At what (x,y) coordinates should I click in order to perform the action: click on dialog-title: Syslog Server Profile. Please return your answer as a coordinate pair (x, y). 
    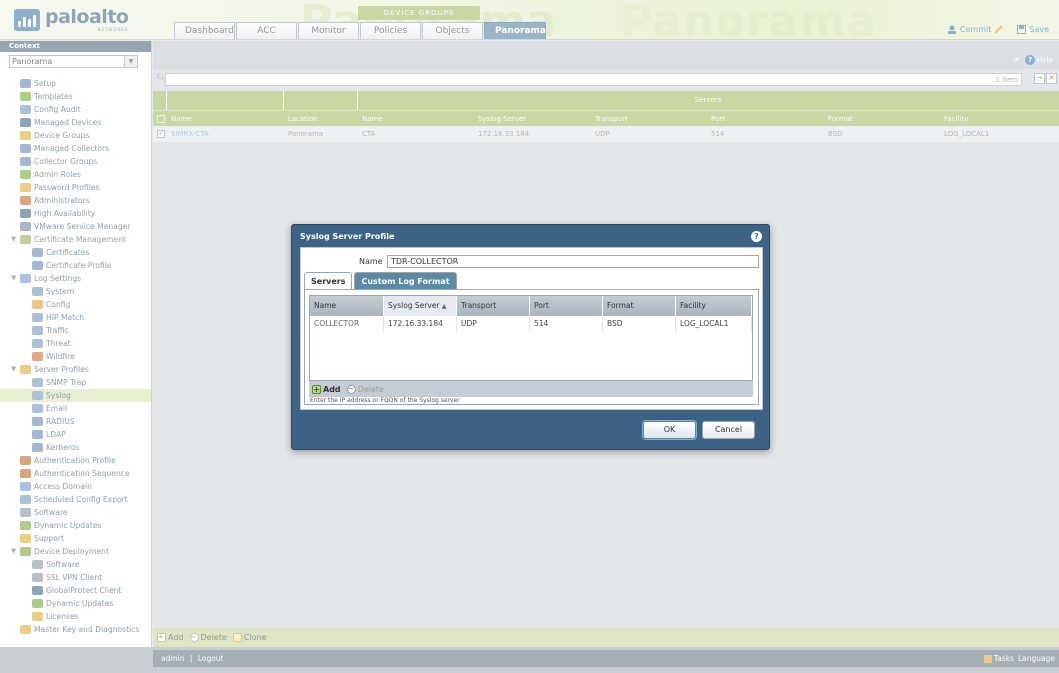
    Looking at the image, I should click on (347, 236).